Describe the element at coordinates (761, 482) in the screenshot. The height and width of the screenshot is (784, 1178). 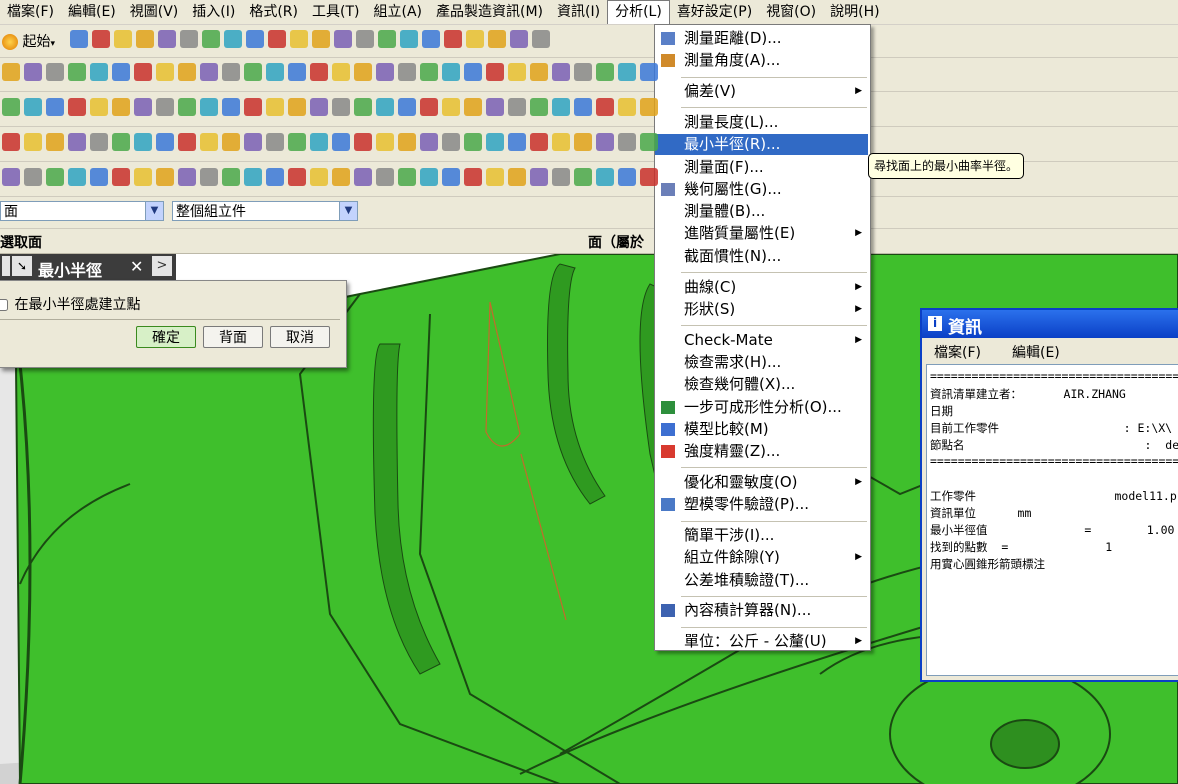
I see `analysis-menu-item: 優化和靈敏度(O) ▶` at that location.